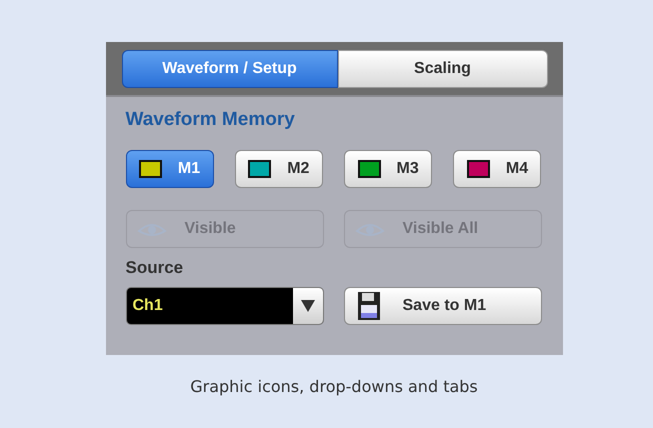 Image resolution: width=653 pixels, height=428 pixels. What do you see at coordinates (211, 120) in the screenshot?
I see `section-title: Waveform Memory` at bounding box center [211, 120].